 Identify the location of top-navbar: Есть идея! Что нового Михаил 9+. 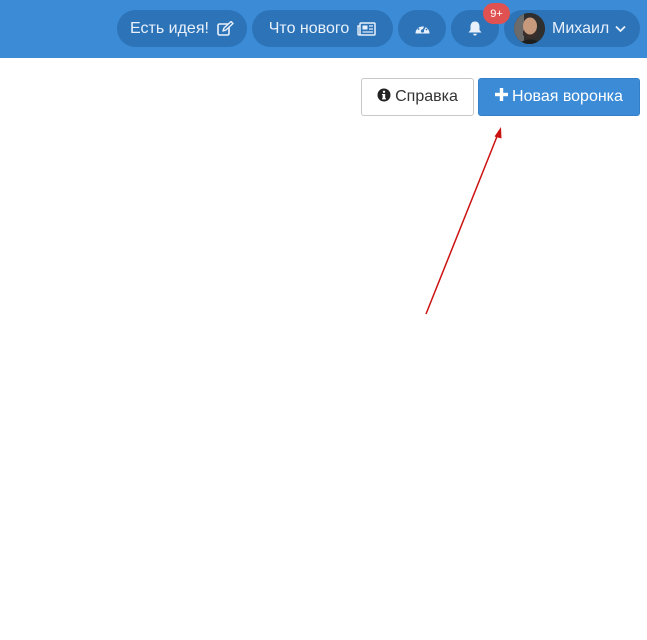
(323, 29).